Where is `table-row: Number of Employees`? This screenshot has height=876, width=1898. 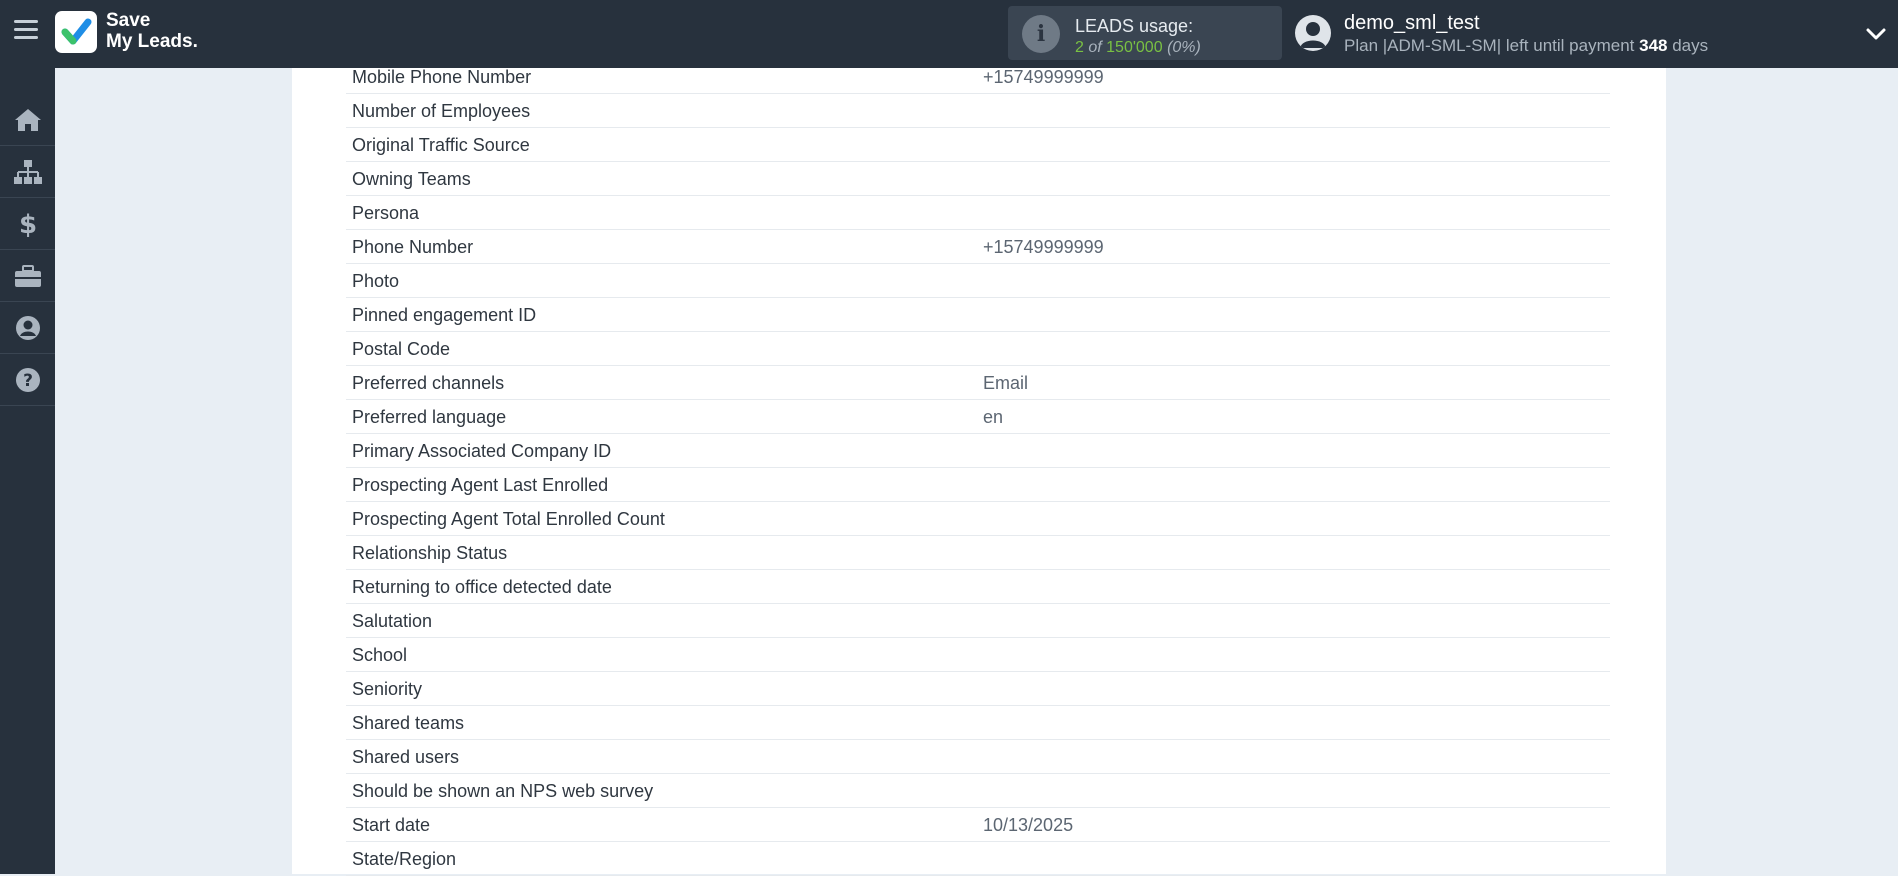
table-row: Number of Employees is located at coordinates (978, 111).